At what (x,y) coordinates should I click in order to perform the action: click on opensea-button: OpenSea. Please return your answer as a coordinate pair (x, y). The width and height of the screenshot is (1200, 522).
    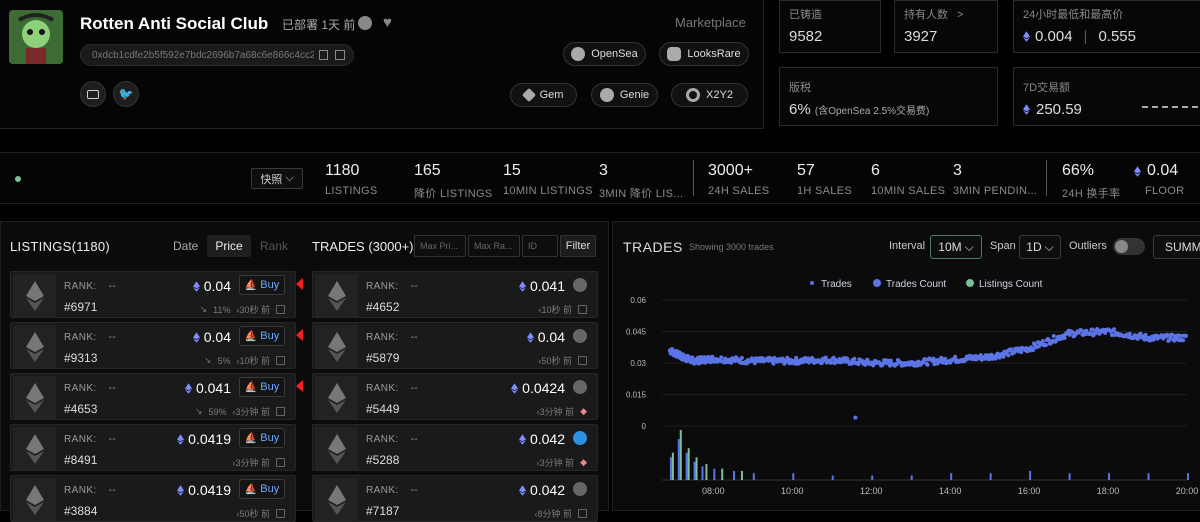
    Looking at the image, I should click on (604, 54).